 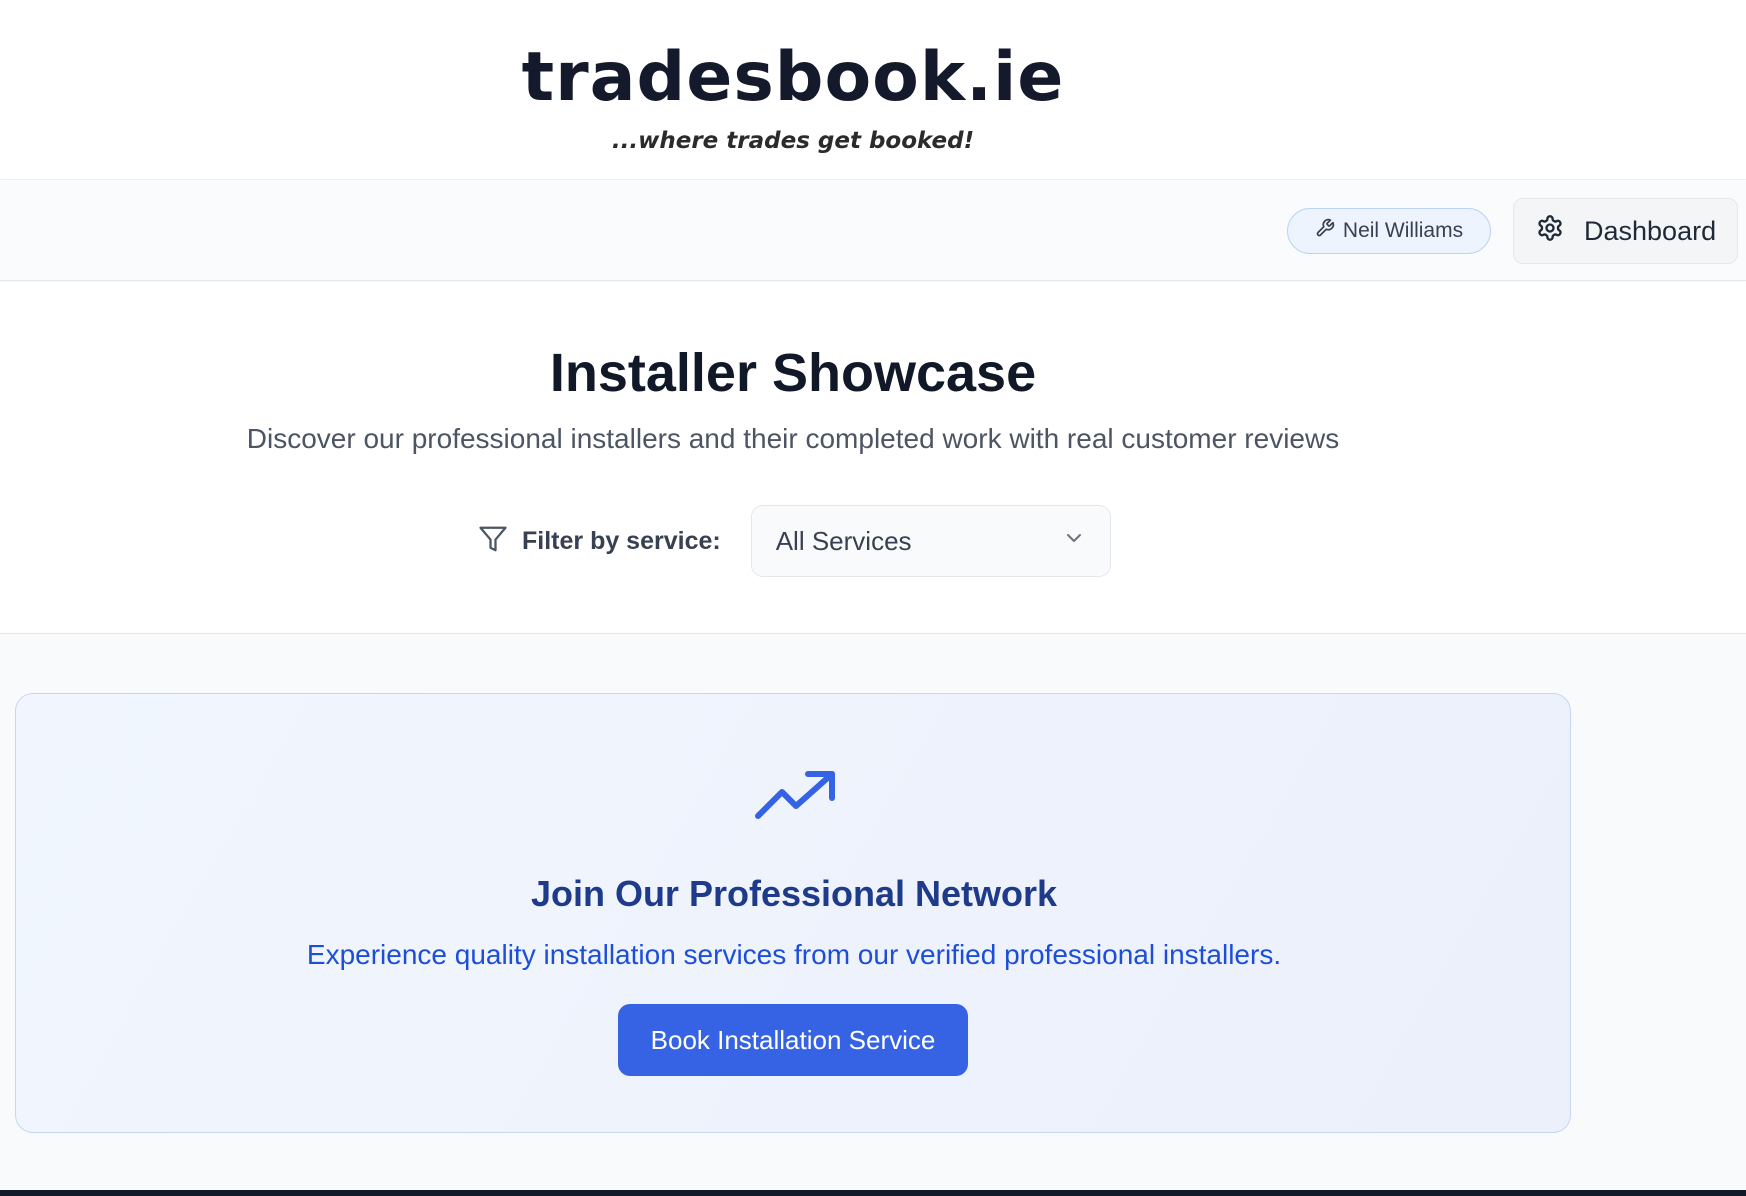 What do you see at coordinates (793, 373) in the screenshot?
I see `page-title: Installer Showcase` at bounding box center [793, 373].